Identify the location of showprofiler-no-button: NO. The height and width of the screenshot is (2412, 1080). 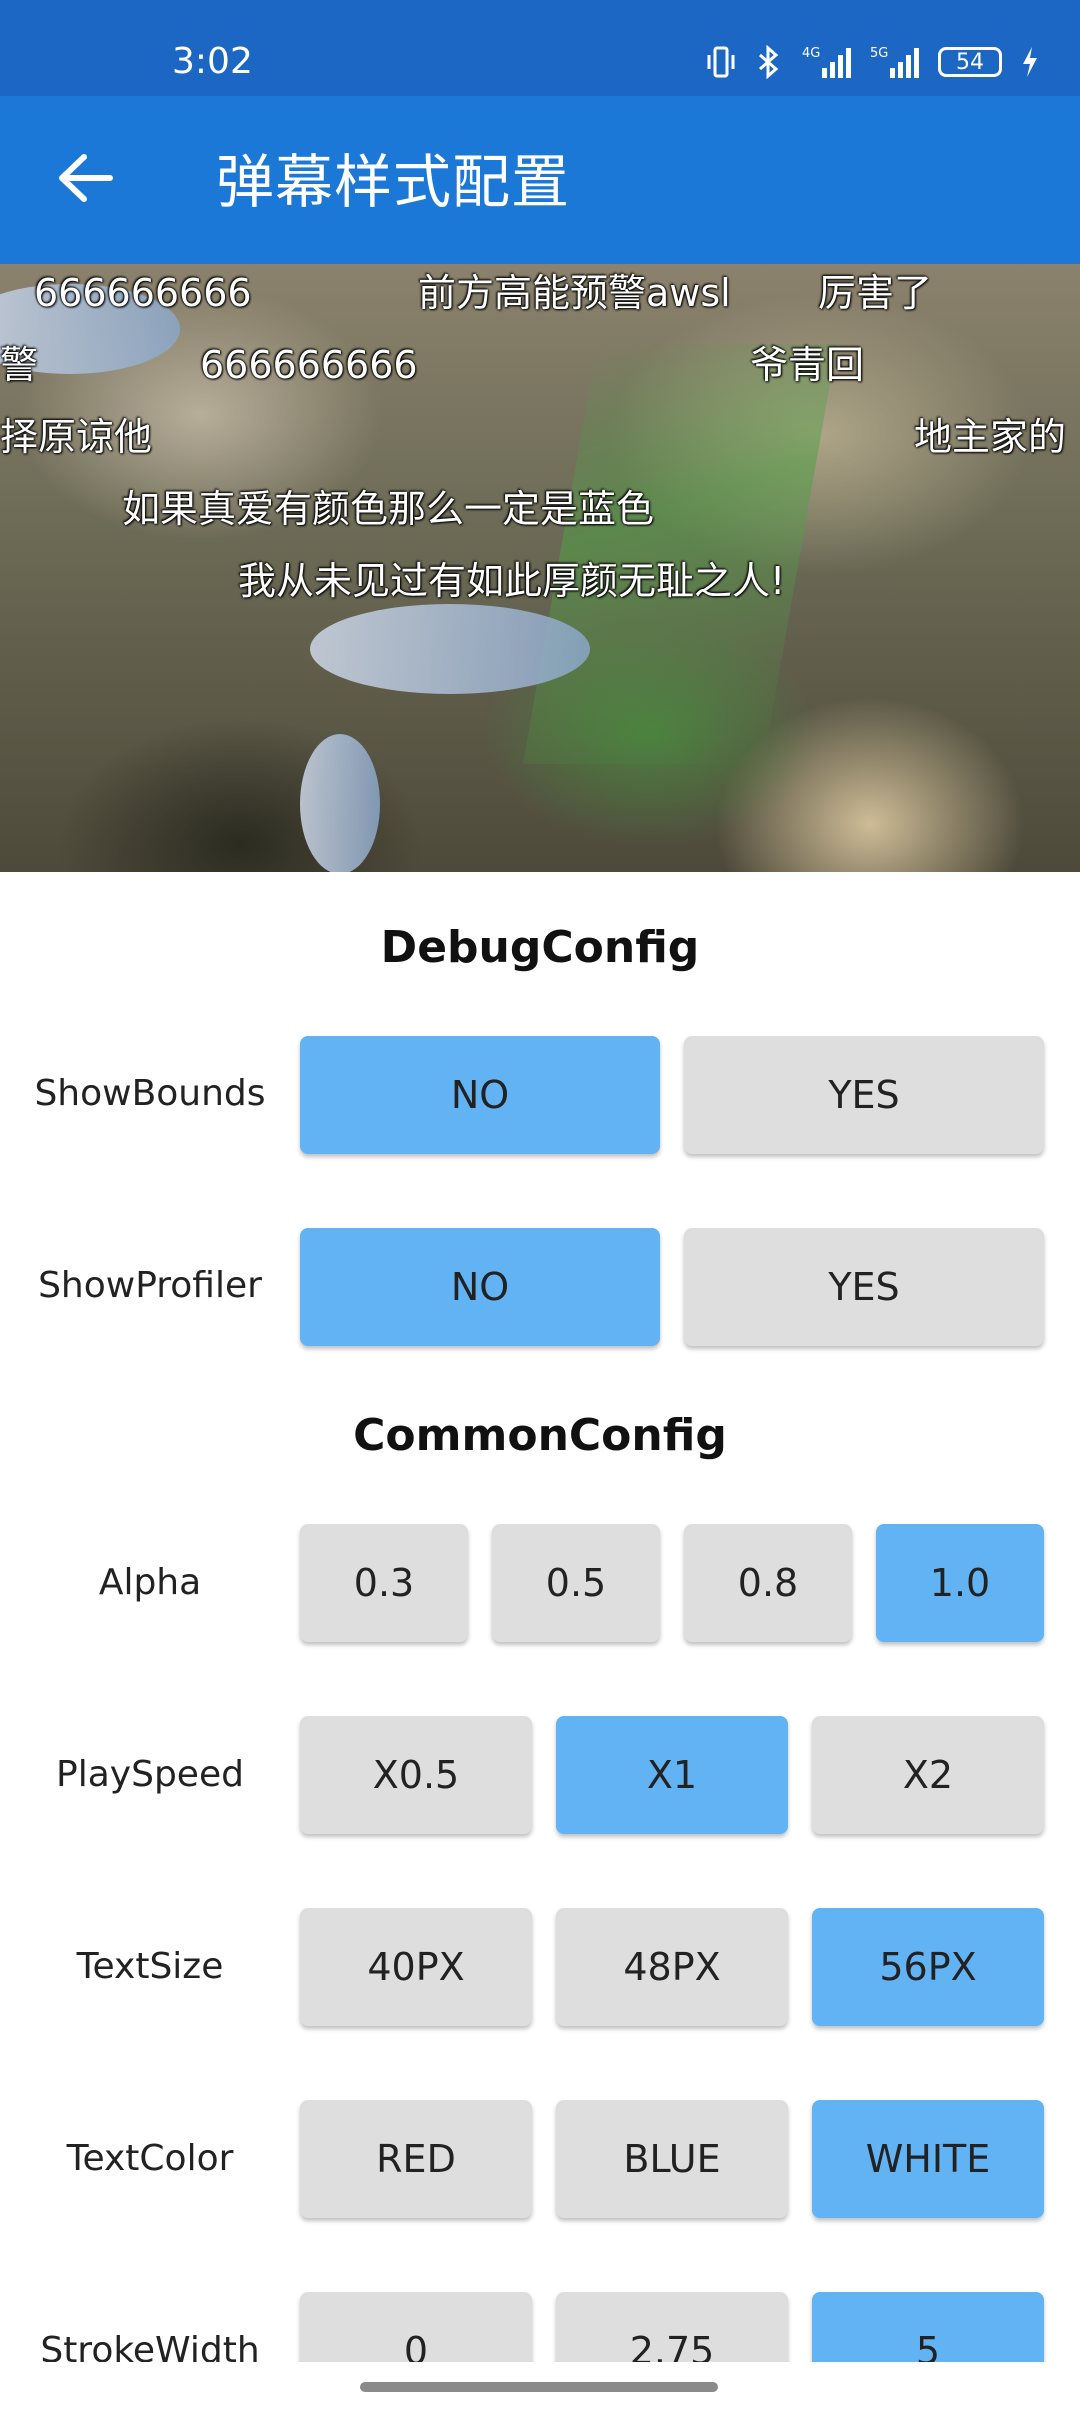
(480, 1287).